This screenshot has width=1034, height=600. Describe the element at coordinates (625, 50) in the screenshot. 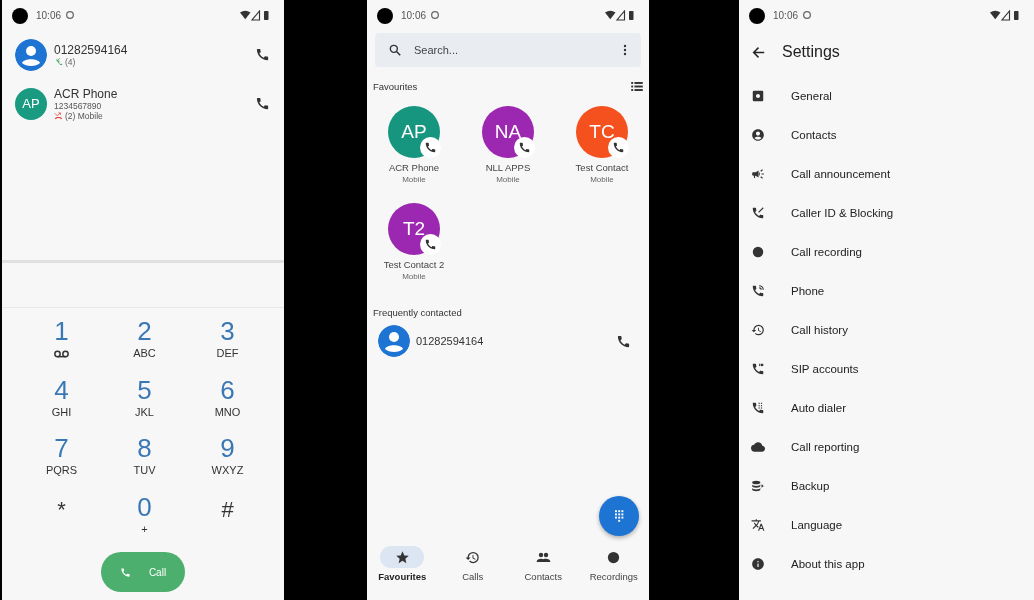

I see `more-options-icon` at that location.